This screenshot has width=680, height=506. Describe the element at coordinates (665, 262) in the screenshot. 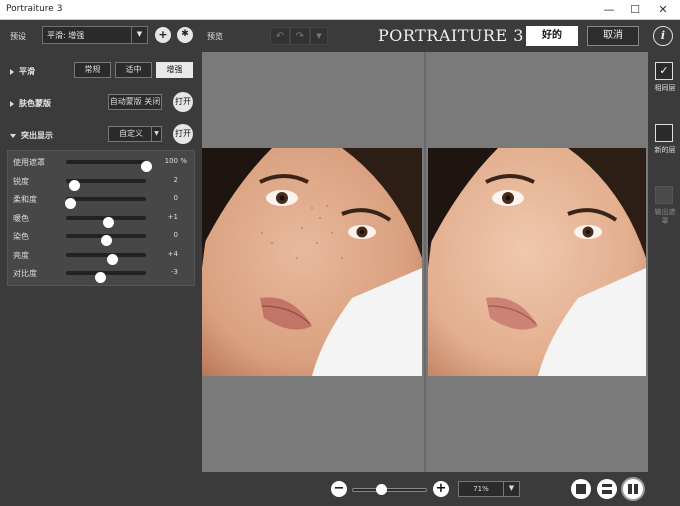

I see `output-panel: ✓ 相同层 新的层 输出遮罩` at that location.